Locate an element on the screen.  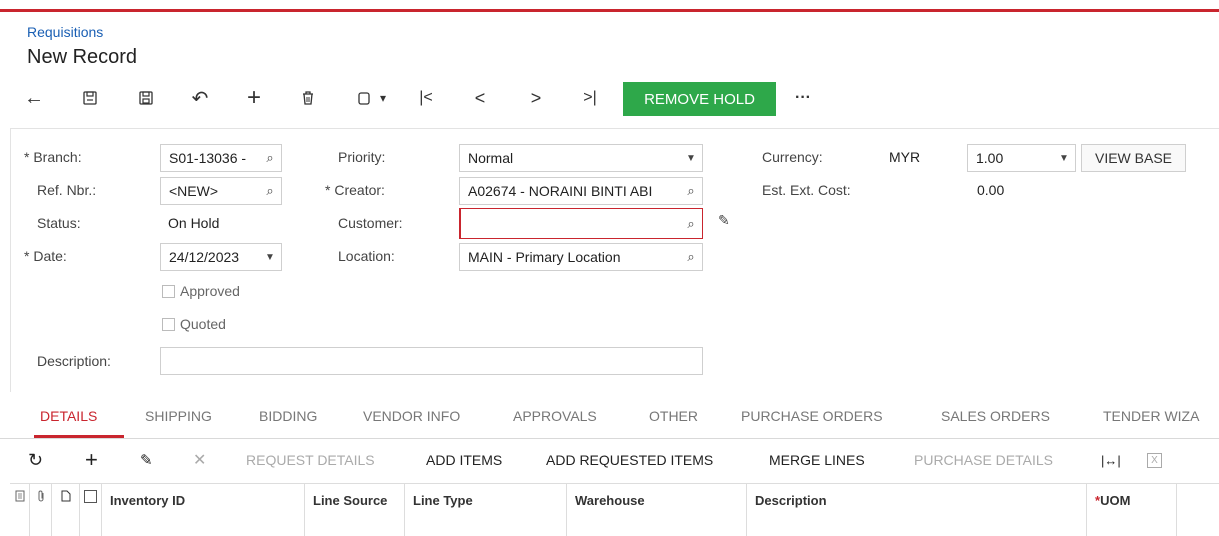
branch-label: * Branch: is located at coordinates (53, 157).